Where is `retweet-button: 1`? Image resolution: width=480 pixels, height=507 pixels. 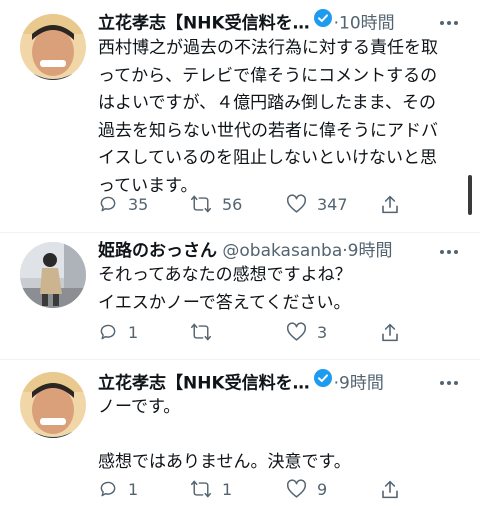
retweet-button: 1 is located at coordinates (211, 489).